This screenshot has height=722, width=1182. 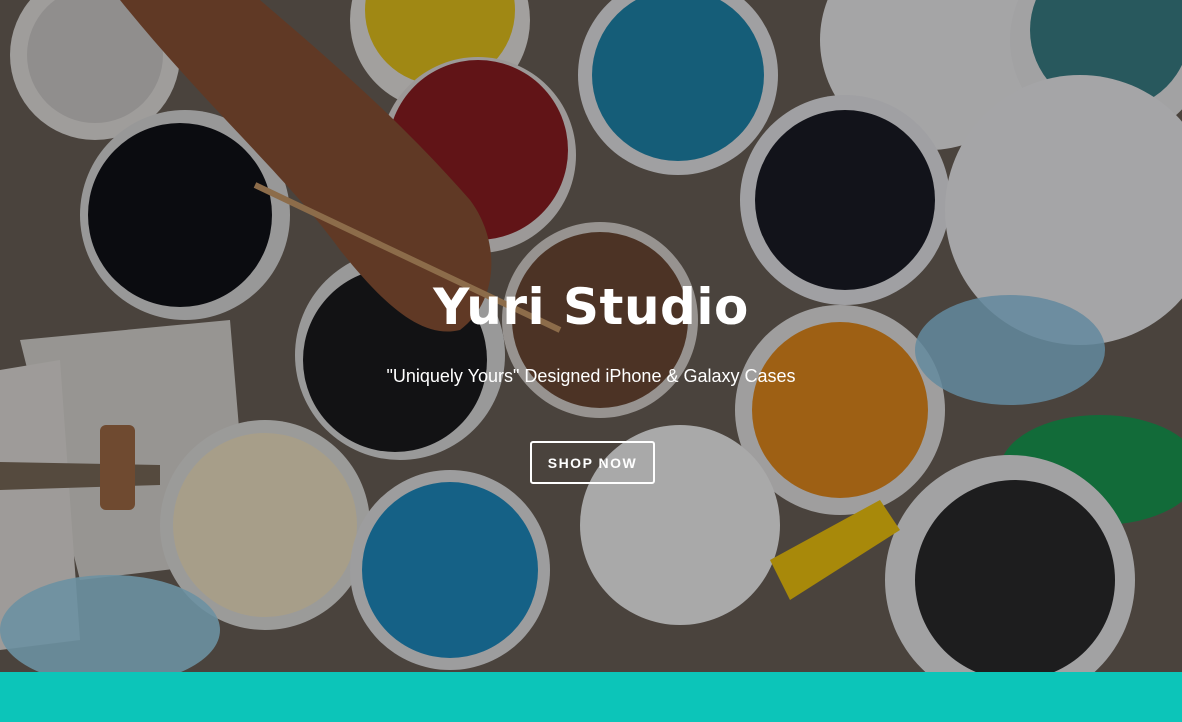 What do you see at coordinates (592, 462) in the screenshot?
I see `shop-now-button: SHOP NOW` at bounding box center [592, 462].